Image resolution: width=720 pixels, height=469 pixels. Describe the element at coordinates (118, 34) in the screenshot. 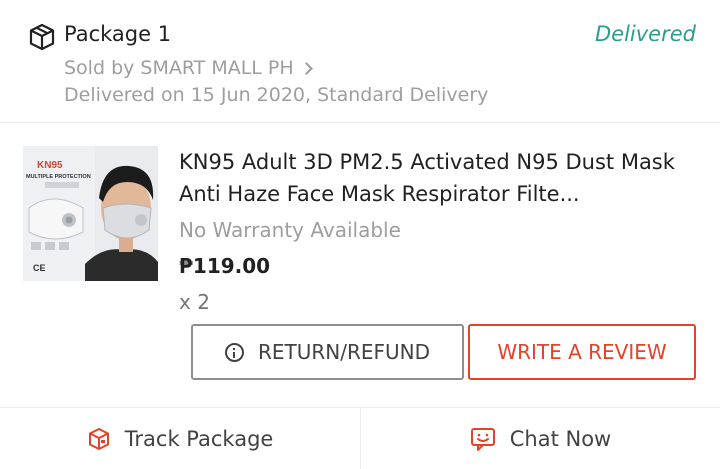

I see `package-title: Package 1` at that location.